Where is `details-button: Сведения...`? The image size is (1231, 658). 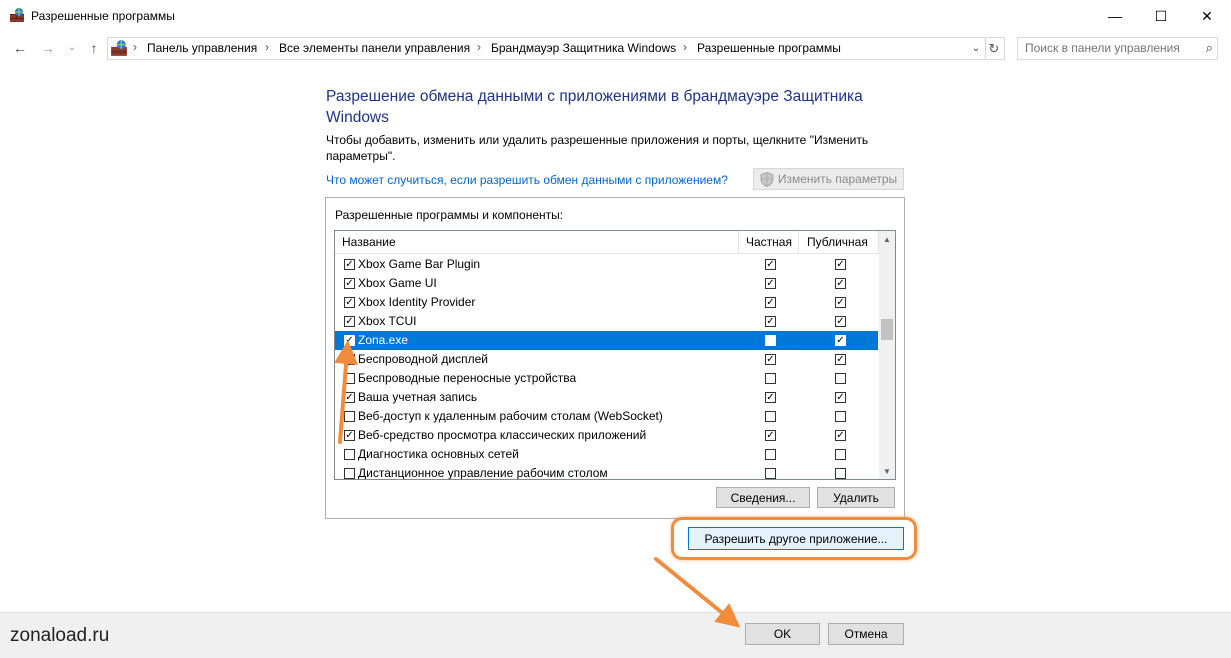
details-button: Сведения... is located at coordinates (763, 497).